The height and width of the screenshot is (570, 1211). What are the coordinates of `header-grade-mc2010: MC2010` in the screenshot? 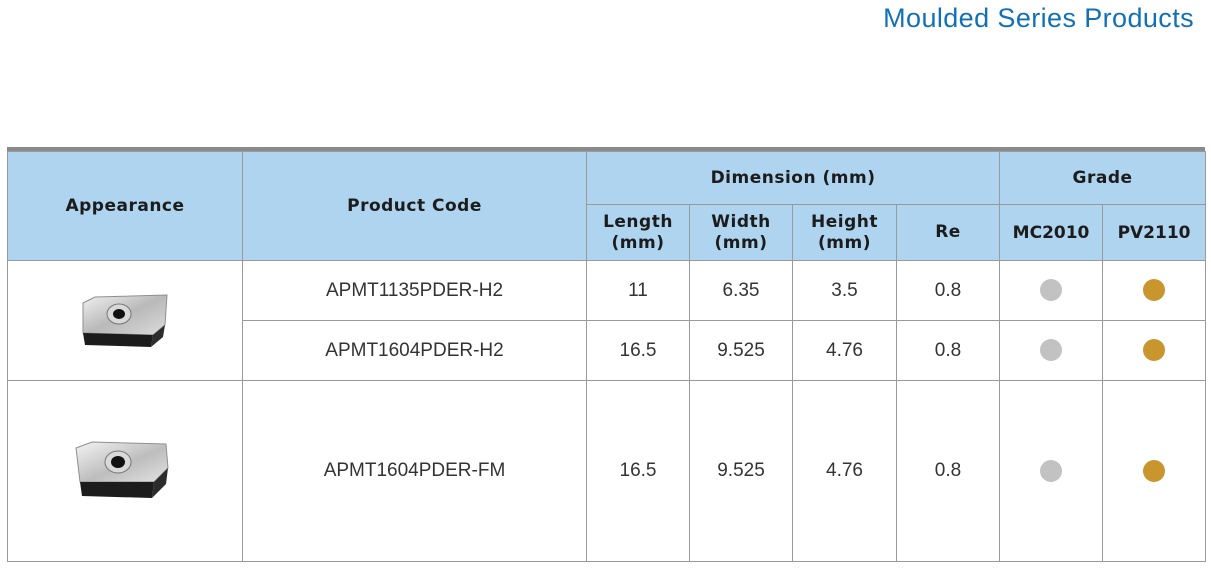 It's located at (1051, 232).